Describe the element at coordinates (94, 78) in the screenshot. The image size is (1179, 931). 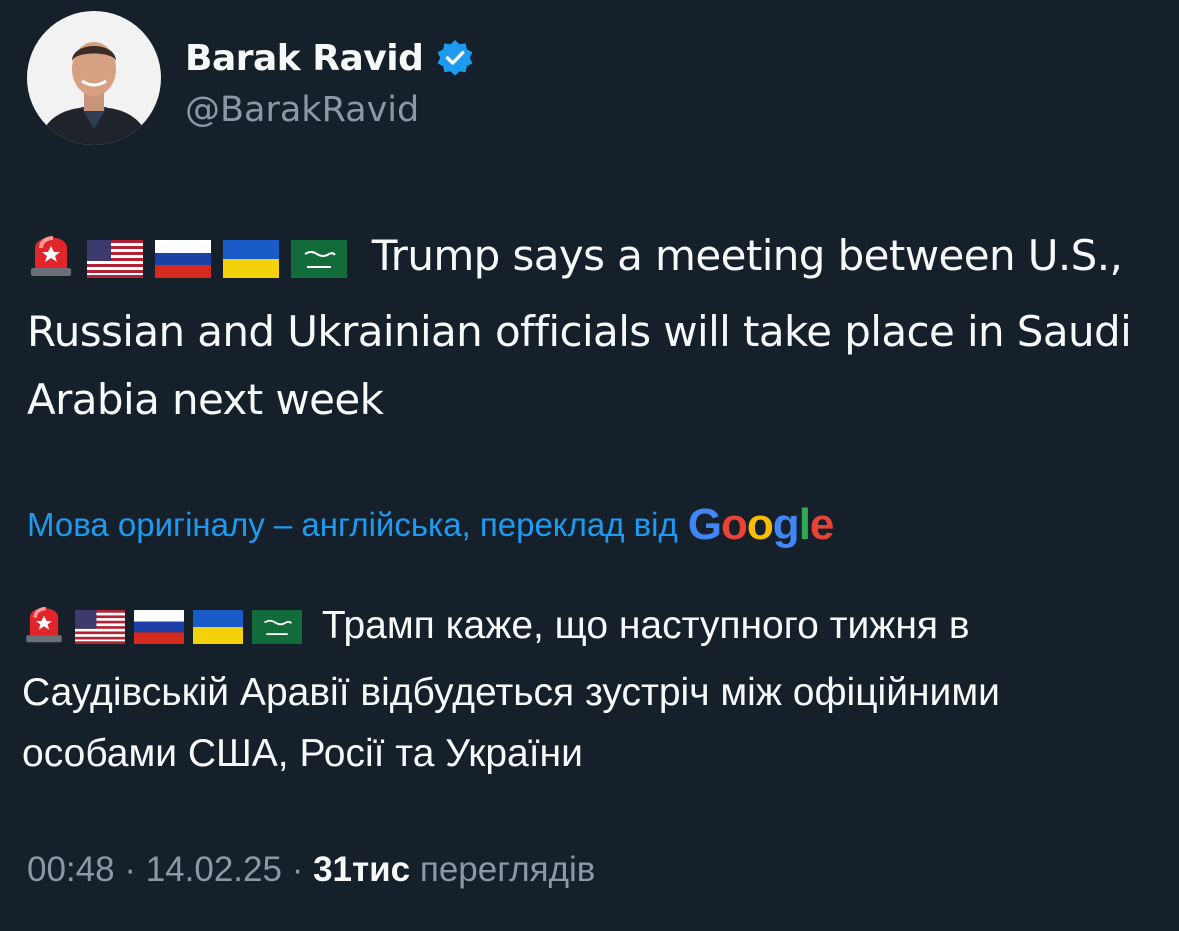
I see `author-avatar` at that location.